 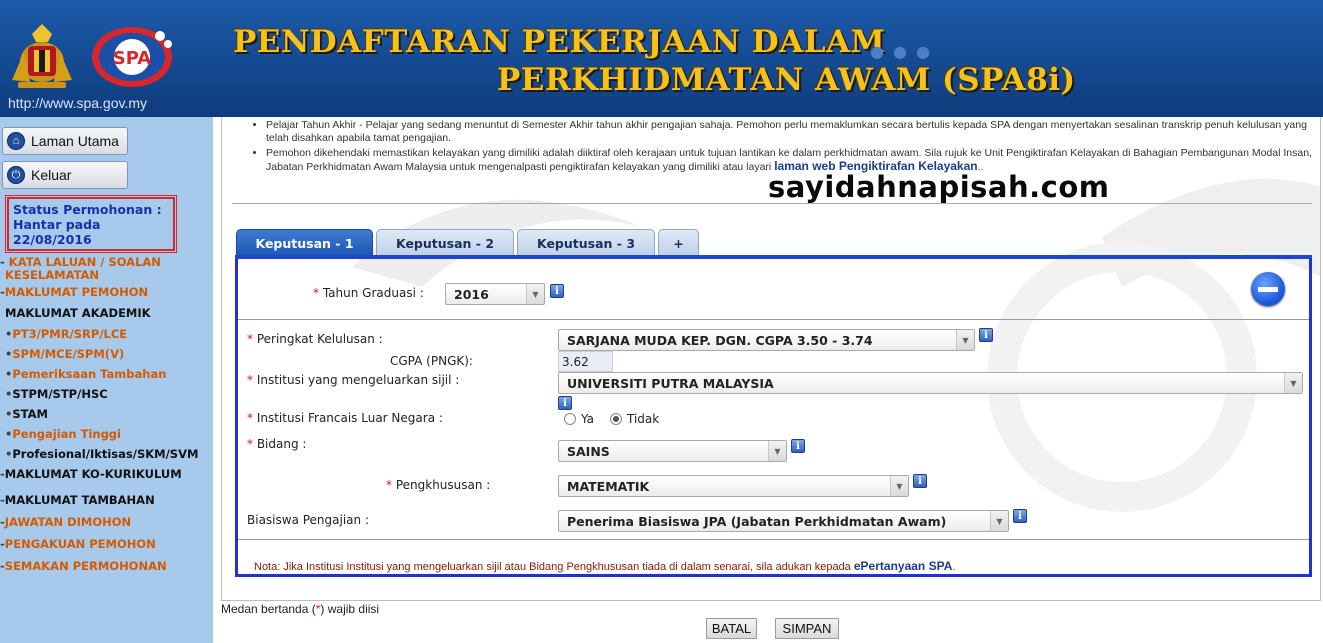 What do you see at coordinates (438, 485) in the screenshot?
I see `pengkhususan-label: * Pengkhususan :` at bounding box center [438, 485].